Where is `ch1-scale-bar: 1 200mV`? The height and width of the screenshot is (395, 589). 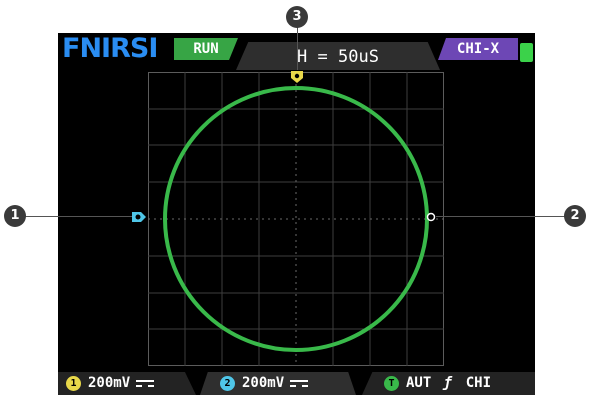 ch1-scale-bar: 1 200mV is located at coordinates (127, 383).